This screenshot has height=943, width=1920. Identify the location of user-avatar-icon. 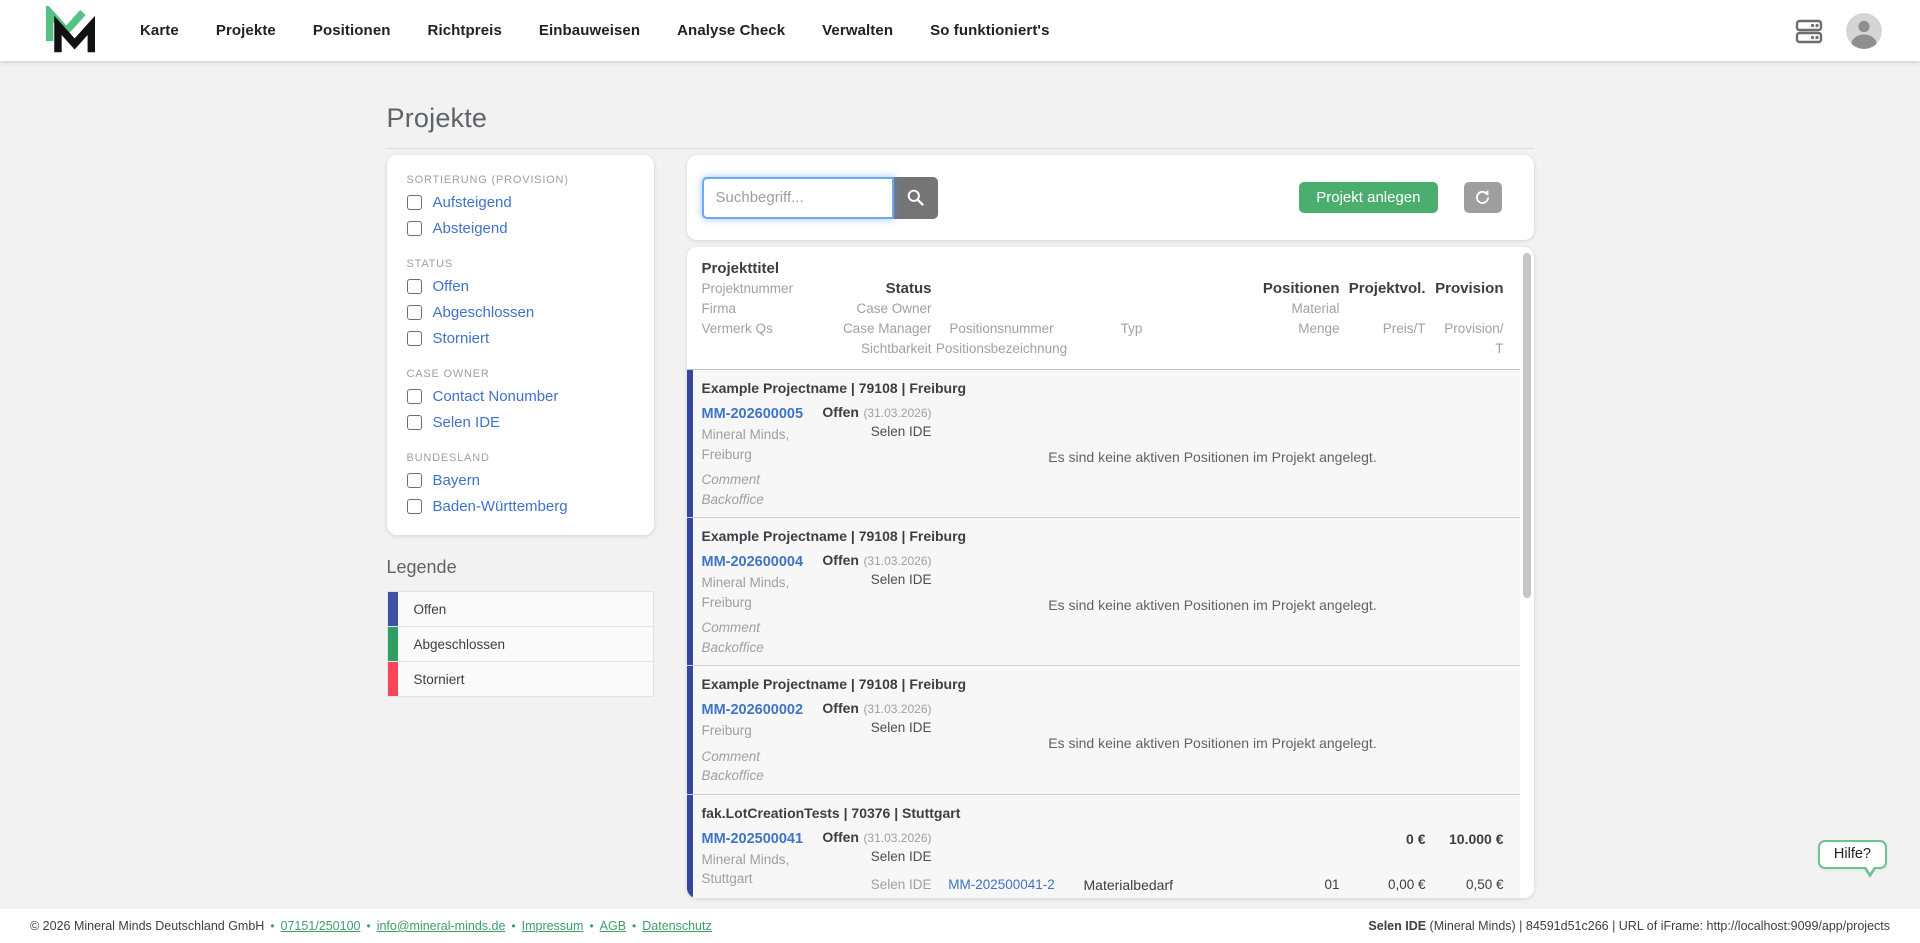
(1864, 30).